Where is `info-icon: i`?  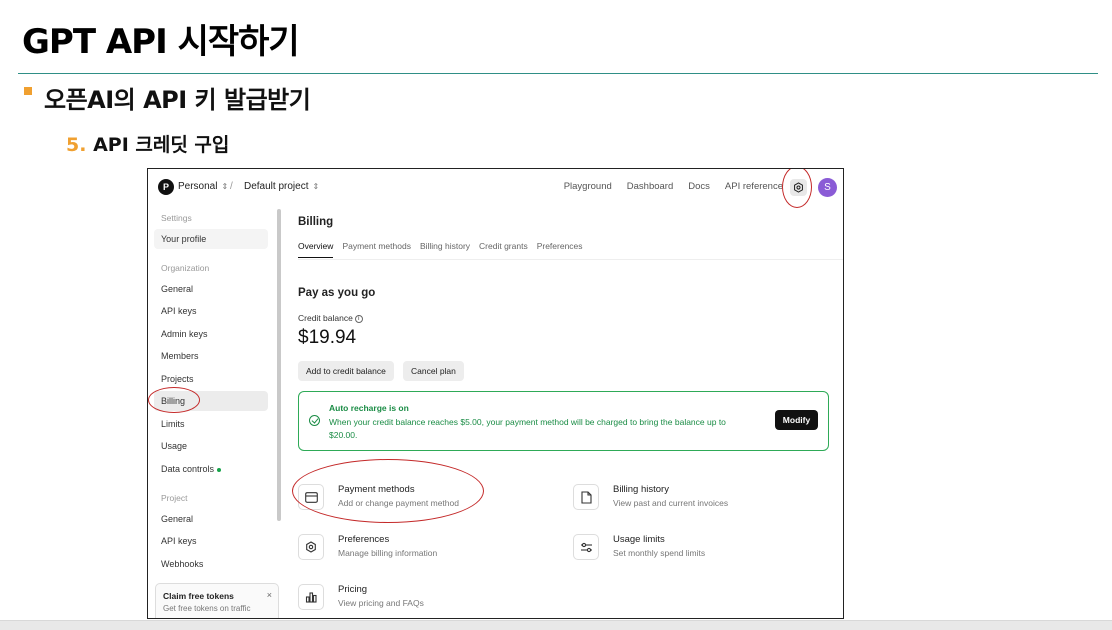 info-icon: i is located at coordinates (358, 318).